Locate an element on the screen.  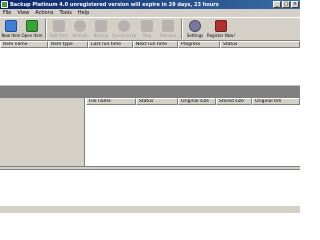
synchronize-button: Synchronize is located at coordinates (124, 29).